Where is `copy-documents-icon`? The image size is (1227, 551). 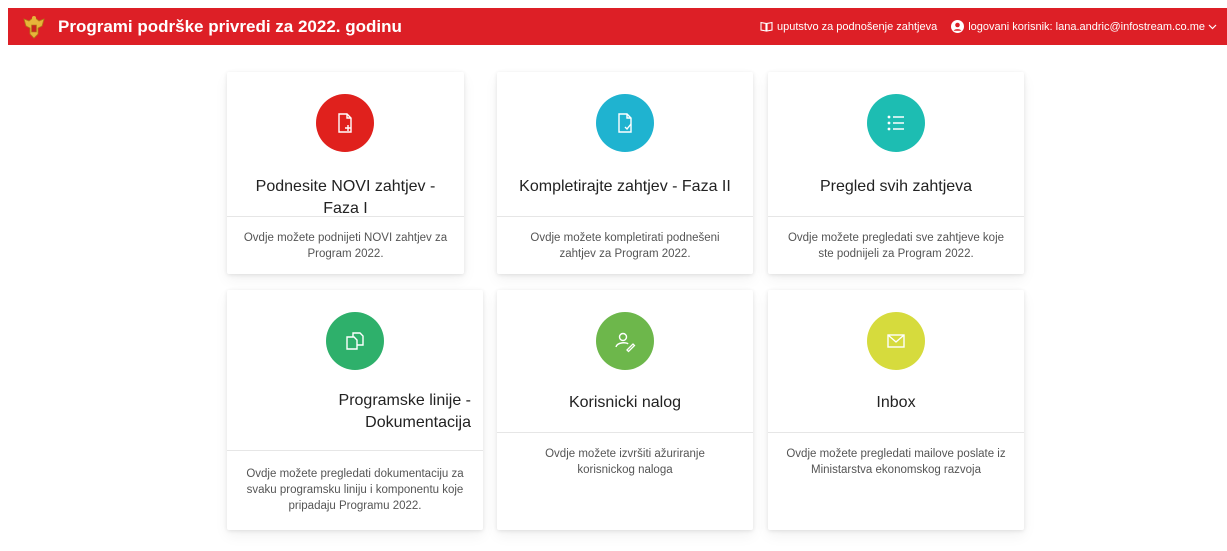
copy-documents-icon is located at coordinates (355, 341).